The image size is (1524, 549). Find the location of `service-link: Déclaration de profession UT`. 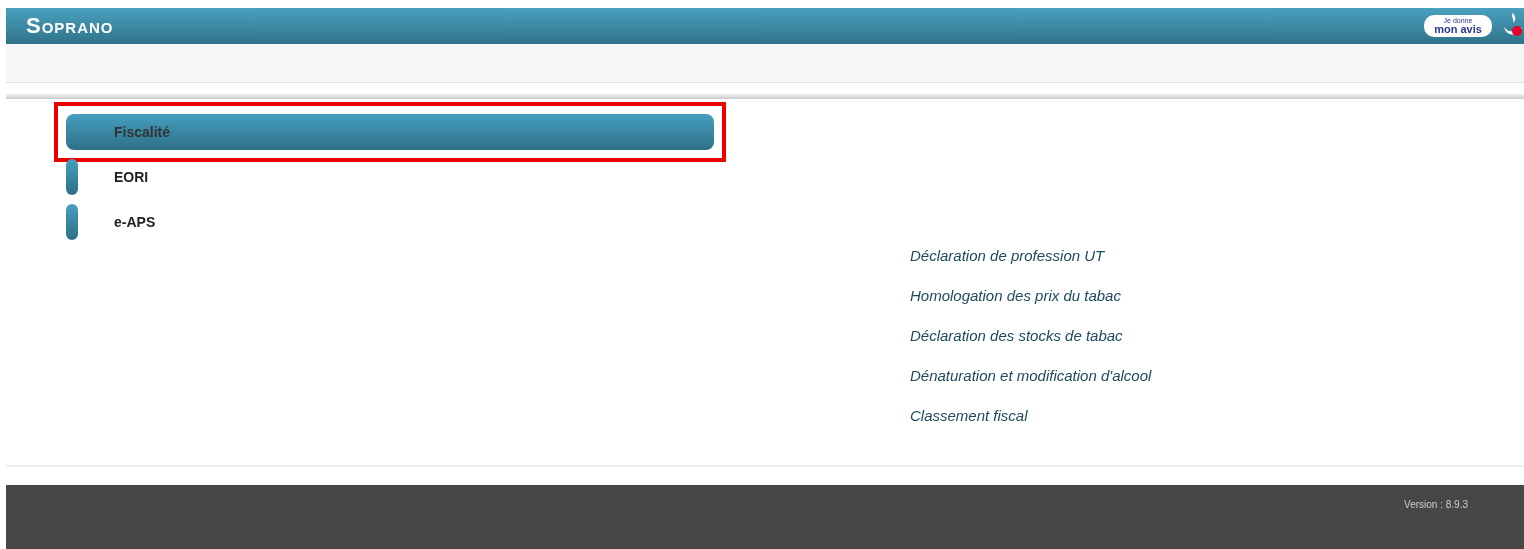

service-link: Déclaration de profession UT is located at coordinates (1031, 256).